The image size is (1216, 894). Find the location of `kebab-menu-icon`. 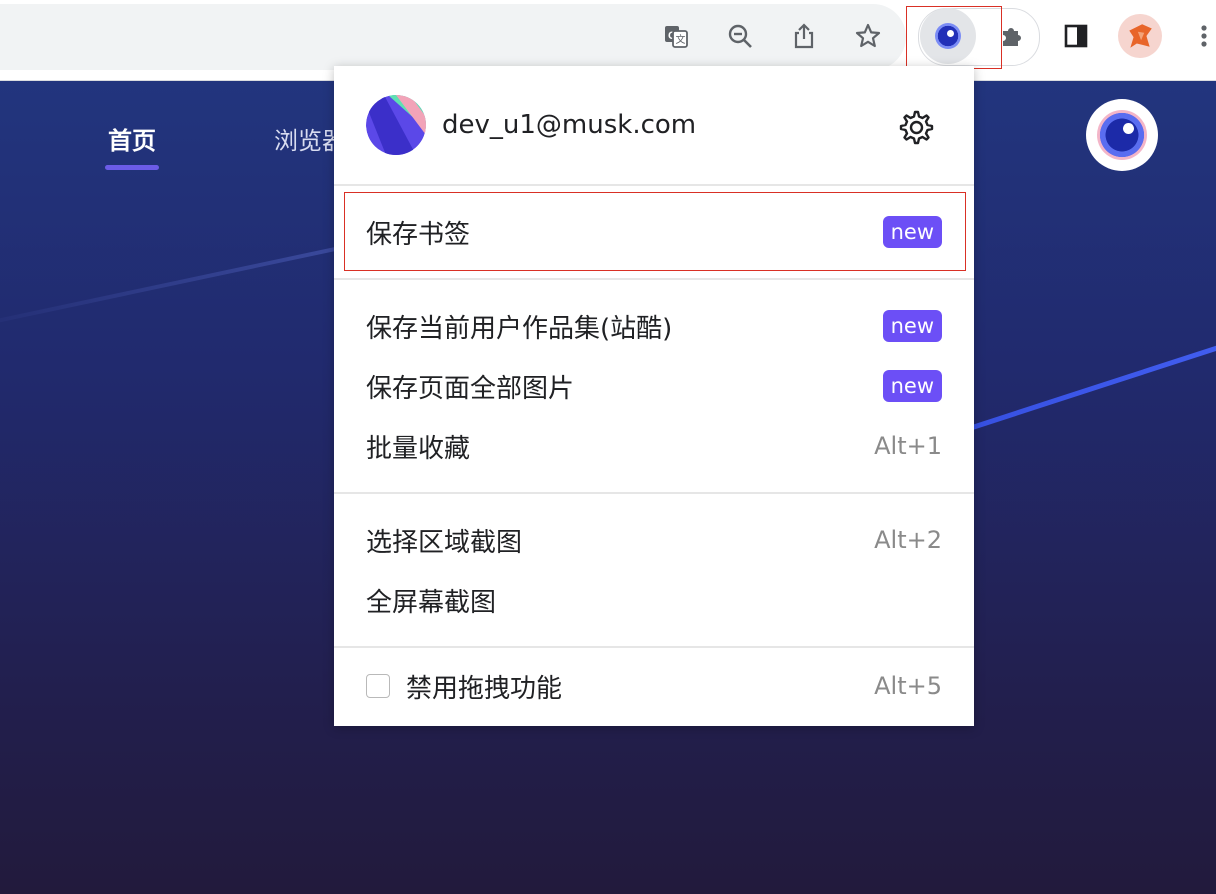

kebab-menu-icon is located at coordinates (1201, 36).